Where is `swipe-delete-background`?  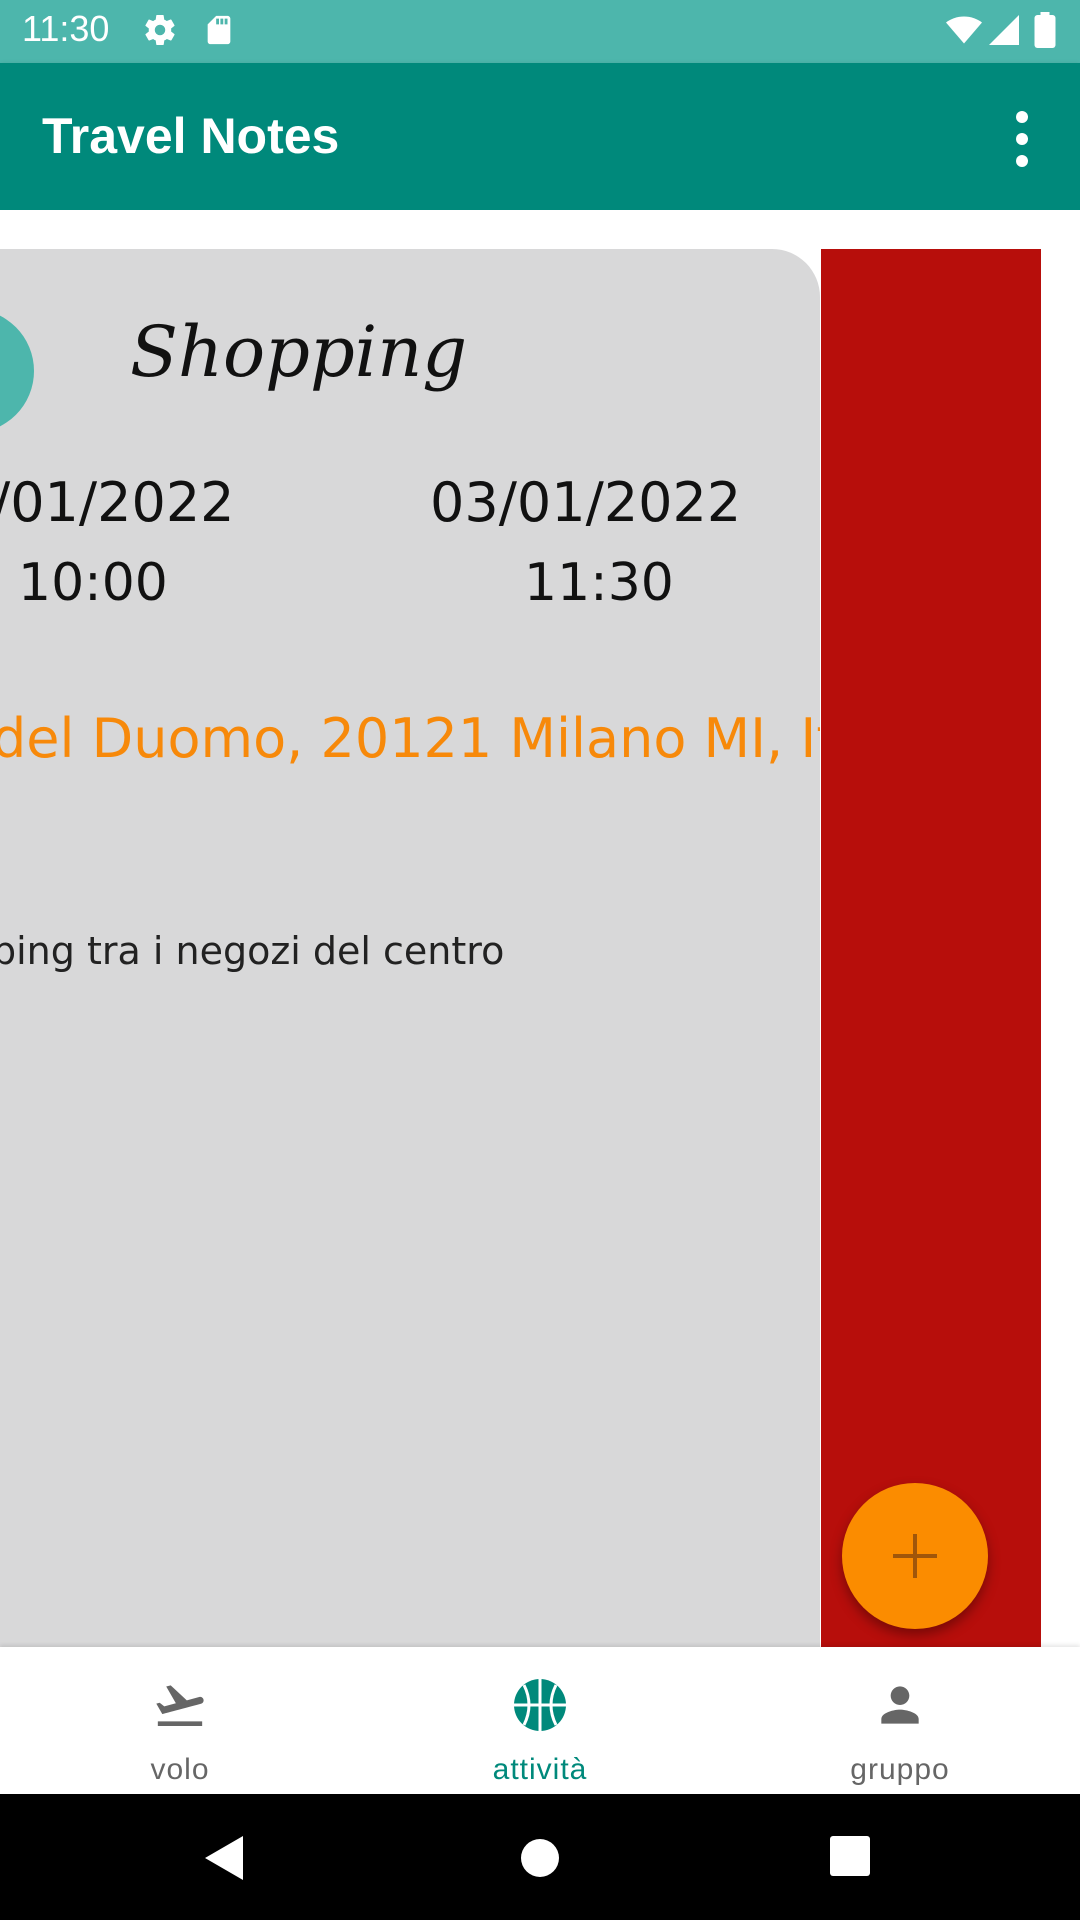
swipe-delete-background is located at coordinates (931, 948).